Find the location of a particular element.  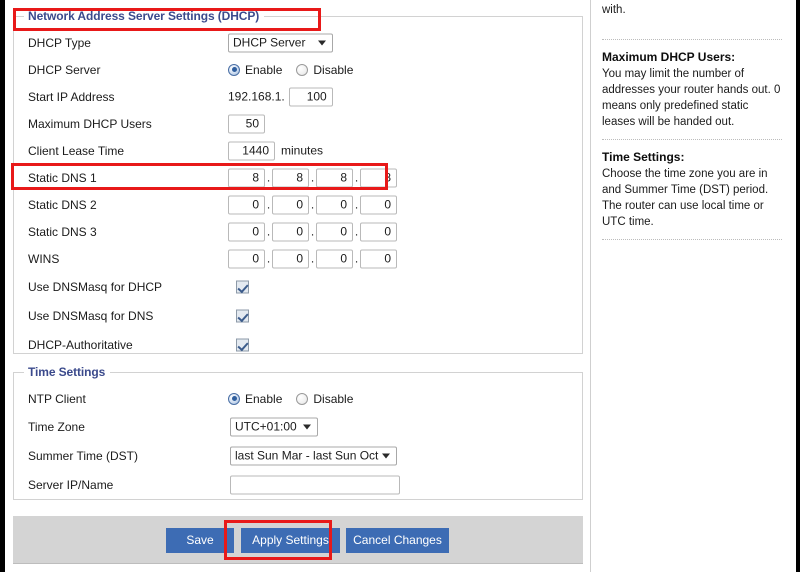

max-dhcp-users-label: Maximum DHCP Users is located at coordinates (90, 123).